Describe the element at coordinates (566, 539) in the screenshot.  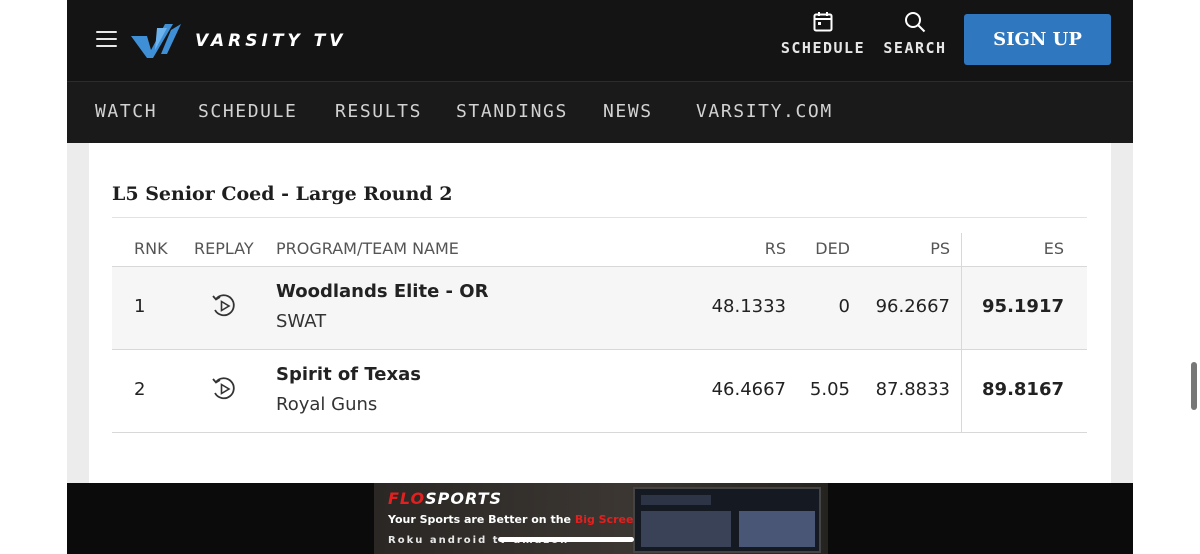
I see `home-indicator` at that location.